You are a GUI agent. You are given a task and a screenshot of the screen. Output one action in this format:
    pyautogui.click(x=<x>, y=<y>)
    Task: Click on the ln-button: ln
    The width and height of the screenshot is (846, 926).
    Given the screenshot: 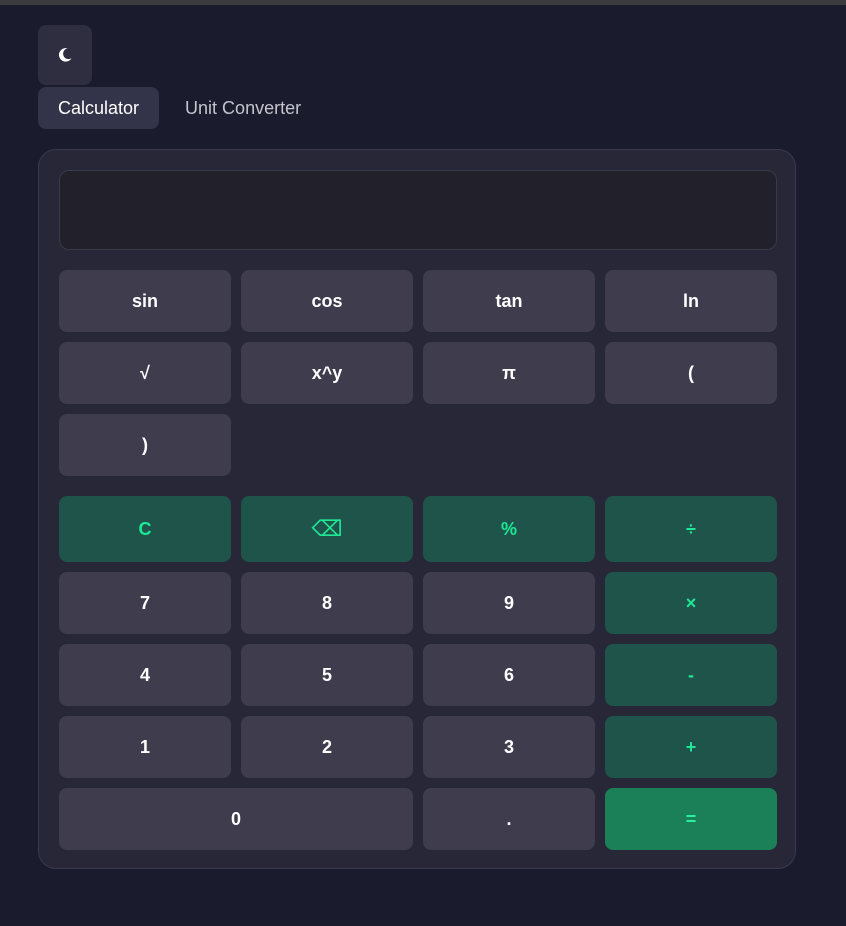 What is the action you would take?
    pyautogui.click(x=691, y=301)
    